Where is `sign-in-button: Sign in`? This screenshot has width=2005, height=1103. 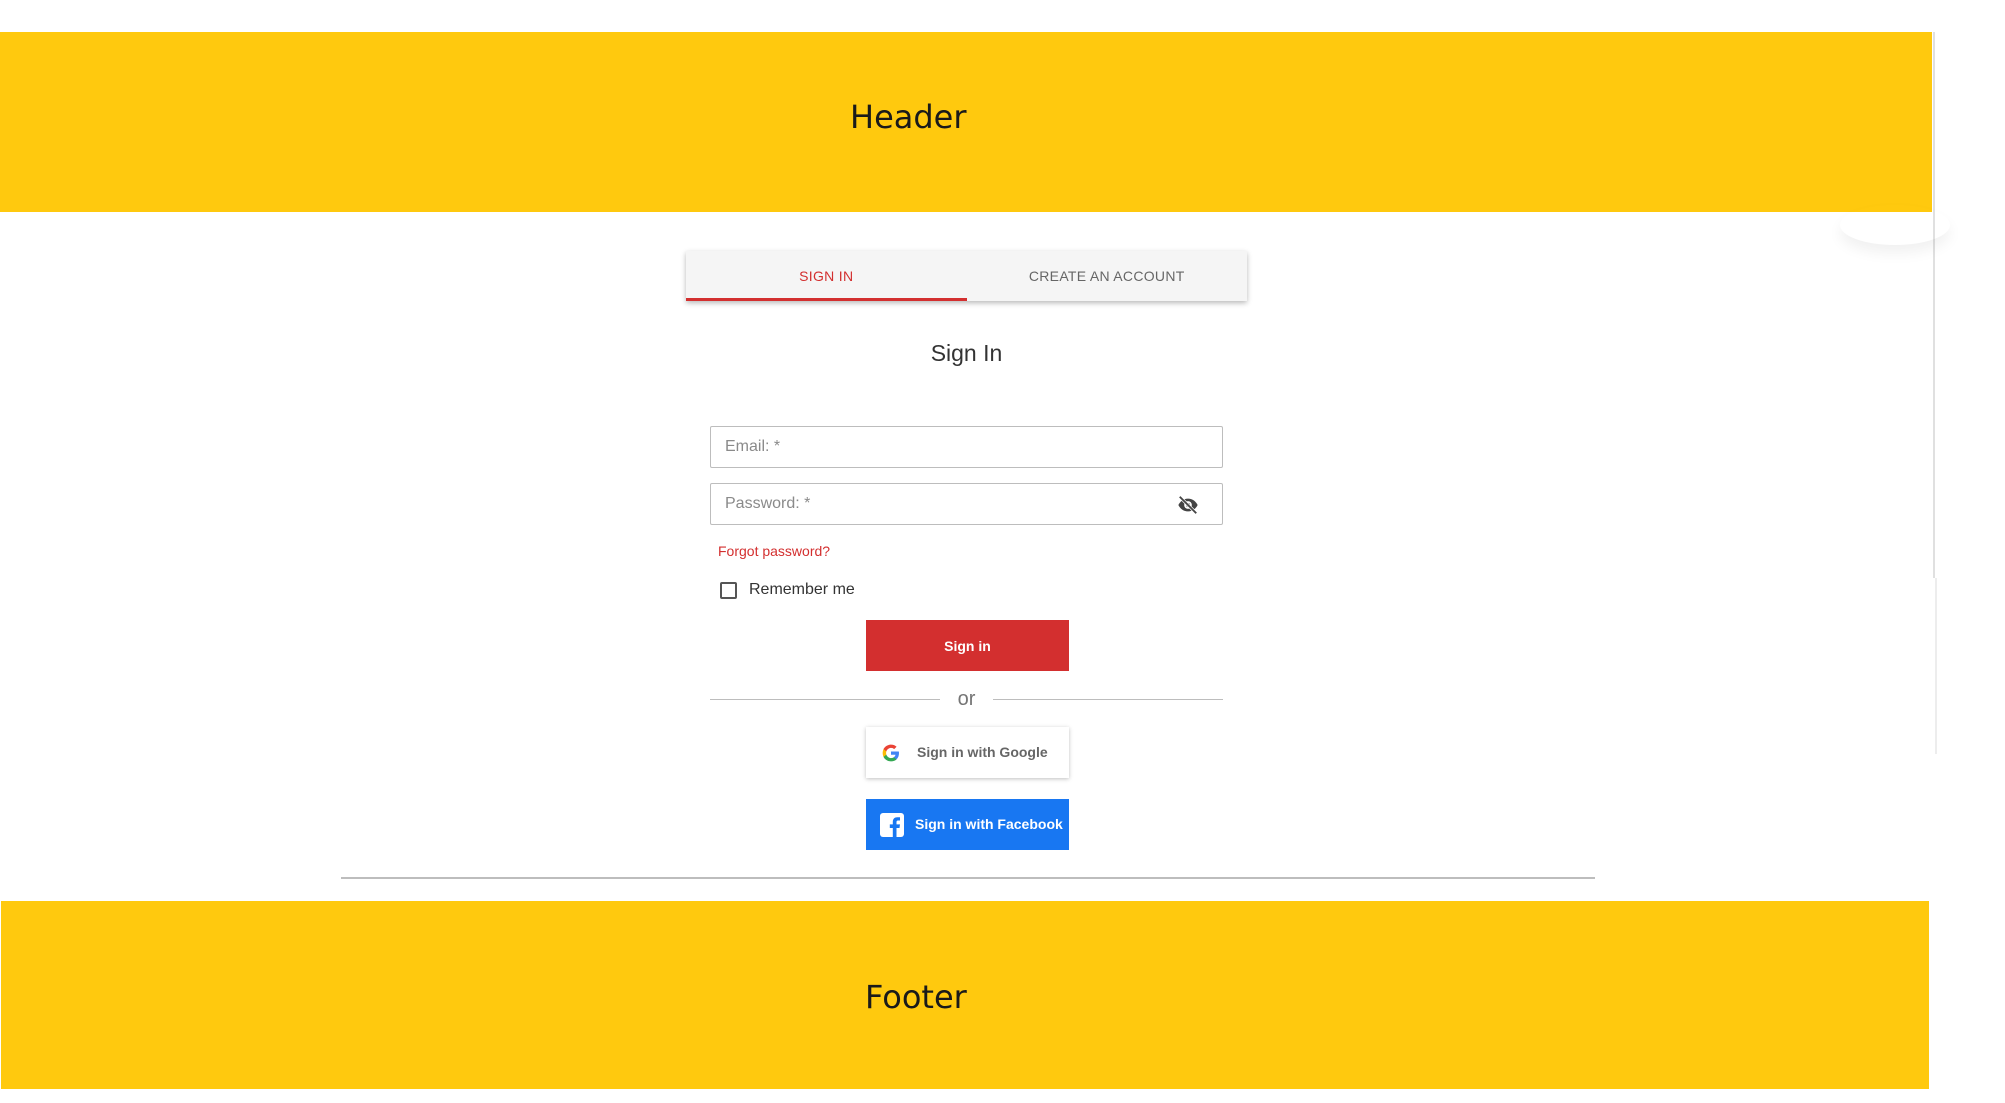 sign-in-button: Sign in is located at coordinates (967, 645).